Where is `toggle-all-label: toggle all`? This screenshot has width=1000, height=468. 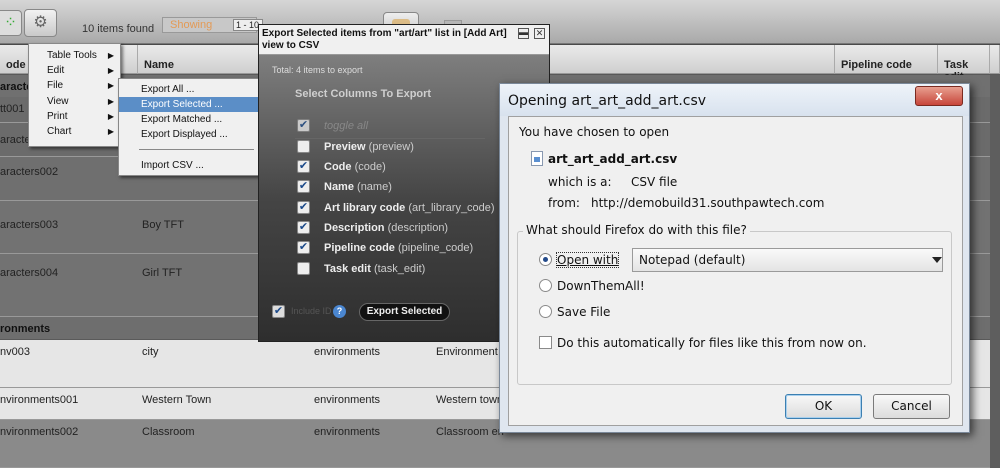
toggle-all-label: toggle all is located at coordinates (346, 126).